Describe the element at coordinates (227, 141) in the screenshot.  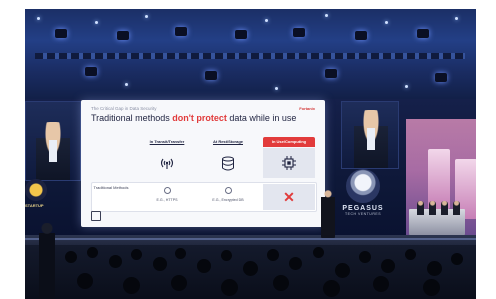
I see `column-header-rest: At Rest/Storage` at that location.